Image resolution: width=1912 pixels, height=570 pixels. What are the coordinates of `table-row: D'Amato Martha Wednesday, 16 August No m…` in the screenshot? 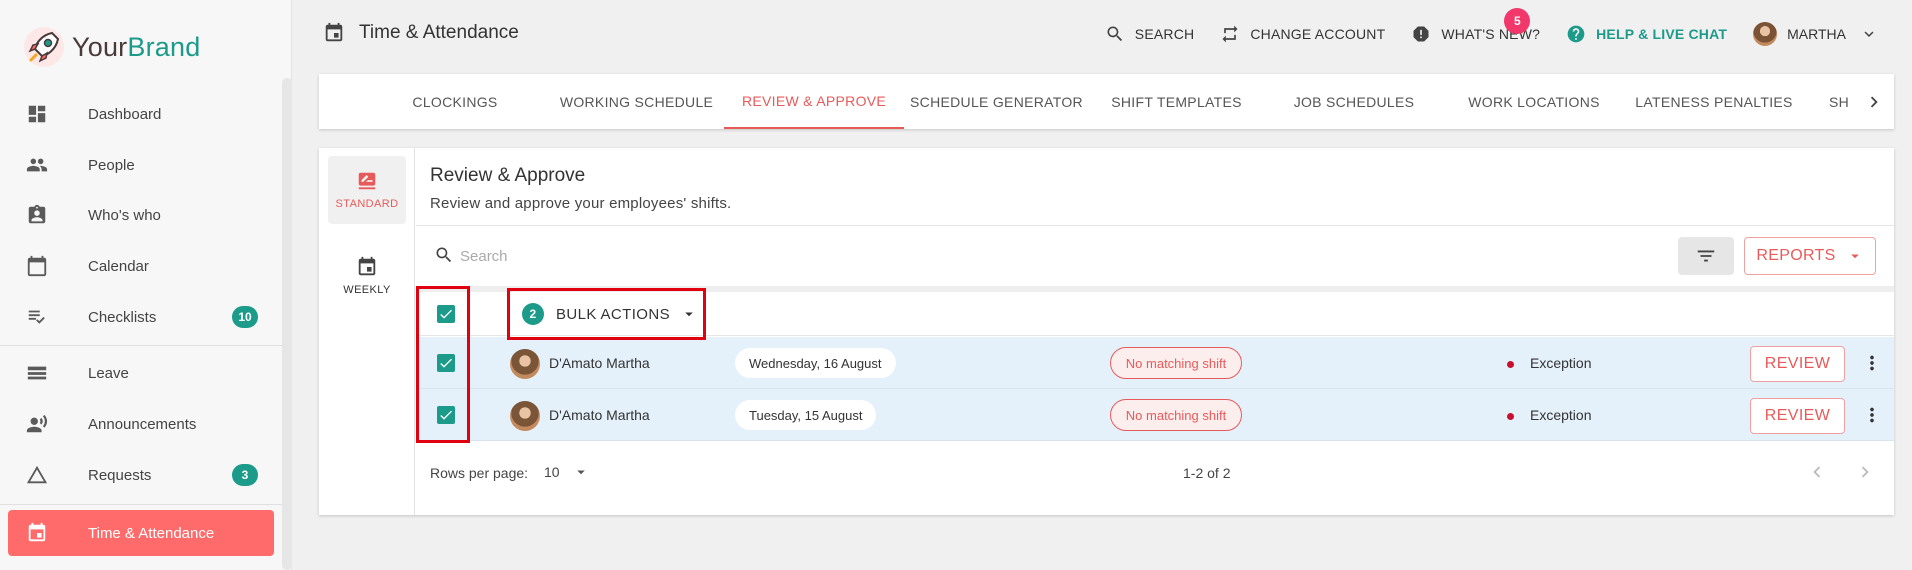 It's located at (1155, 363).